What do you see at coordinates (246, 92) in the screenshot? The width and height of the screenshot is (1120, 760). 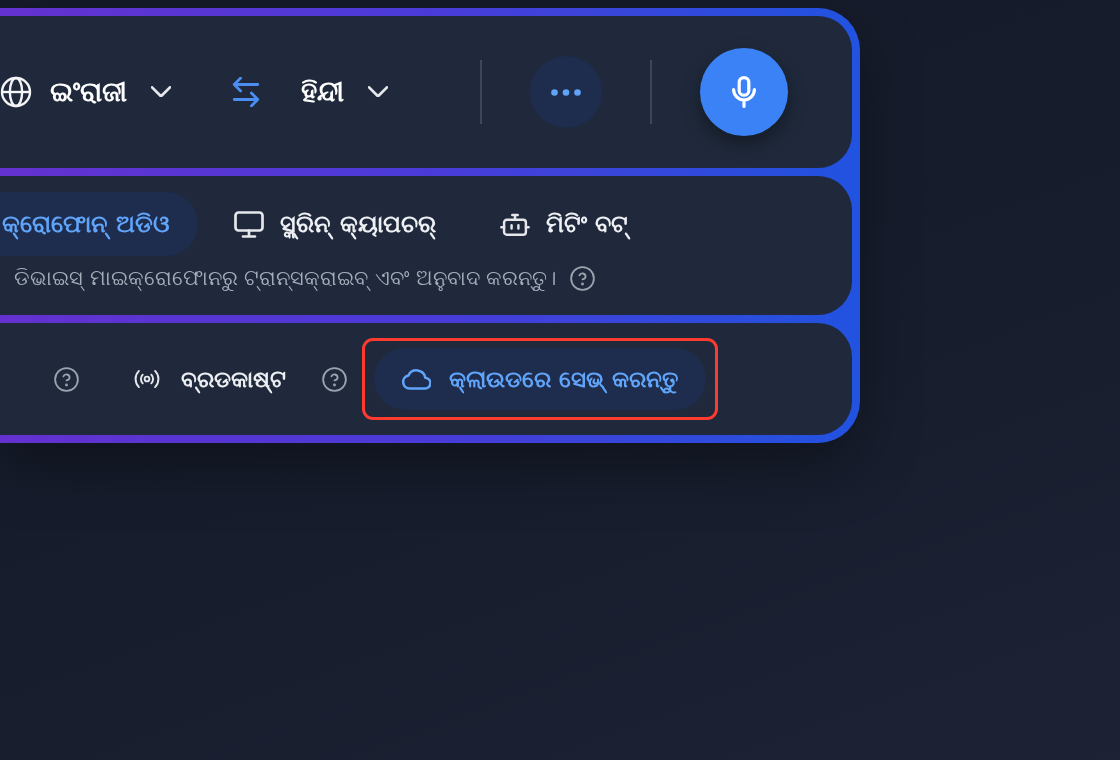 I see `swap-icon` at bounding box center [246, 92].